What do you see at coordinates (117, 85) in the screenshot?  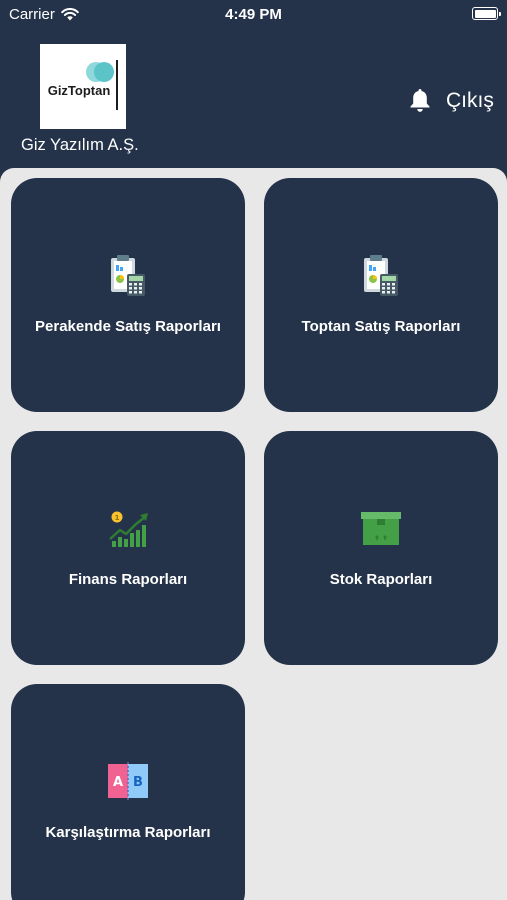 I see `logo-divider` at bounding box center [117, 85].